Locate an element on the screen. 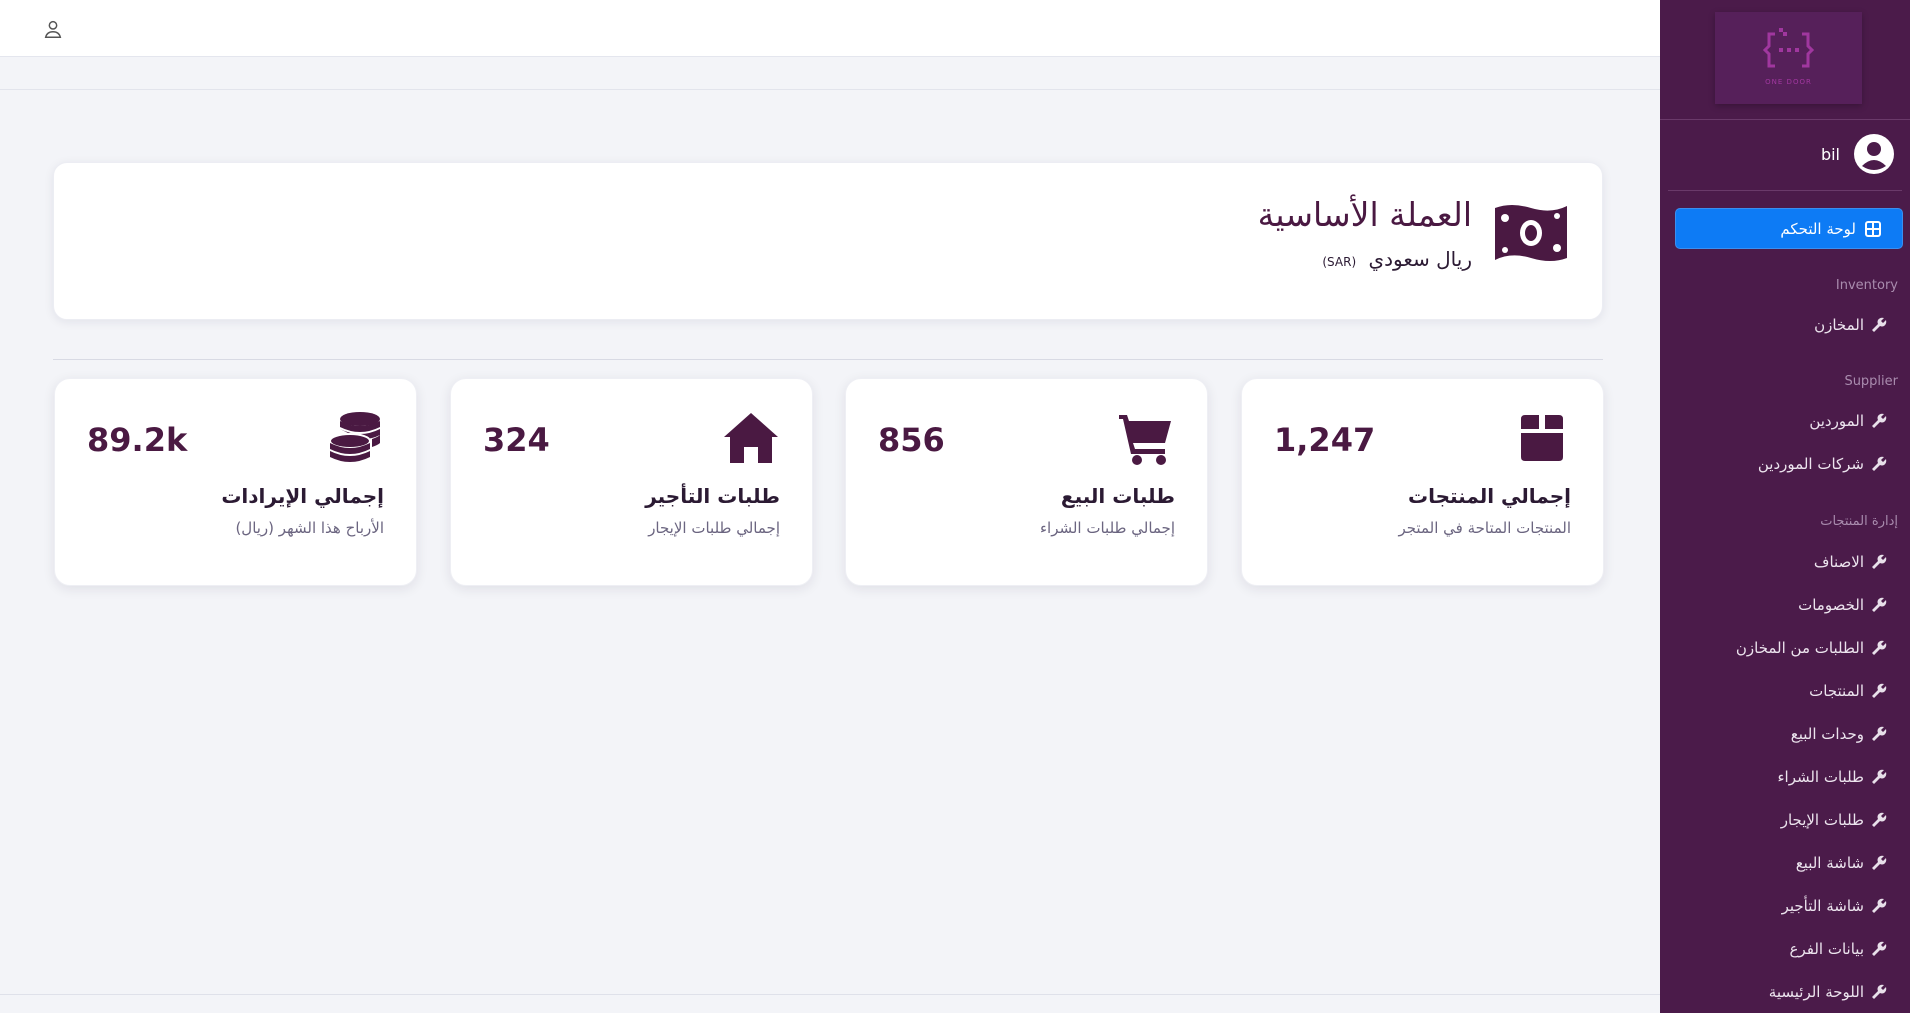 Image resolution: width=1910 pixels, height=1013 pixels. user-circle-icon is located at coordinates (1874, 154).